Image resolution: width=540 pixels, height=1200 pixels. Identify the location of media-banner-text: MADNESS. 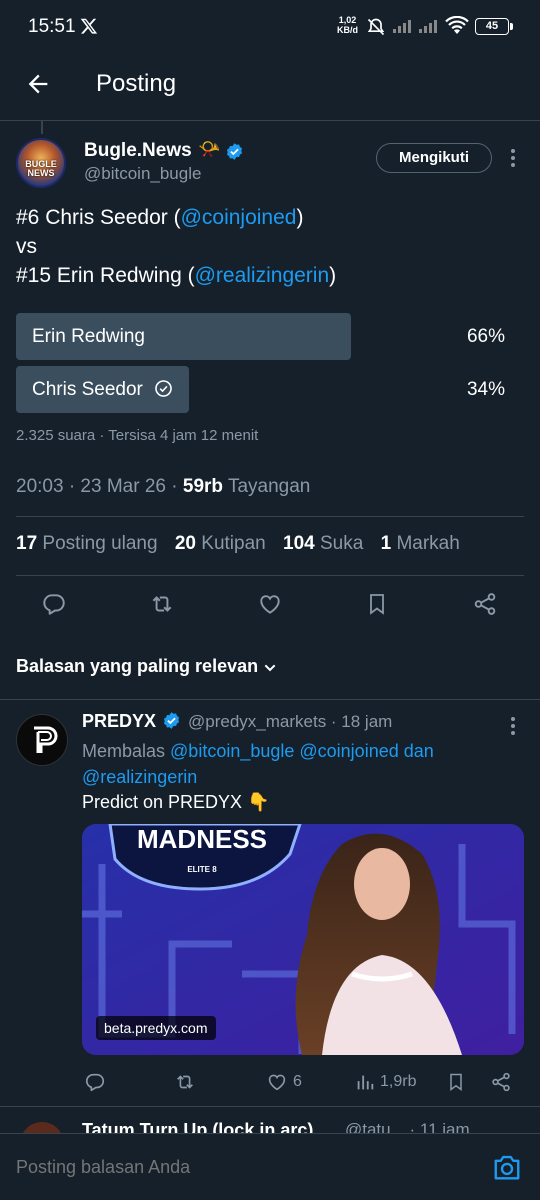
(202, 839).